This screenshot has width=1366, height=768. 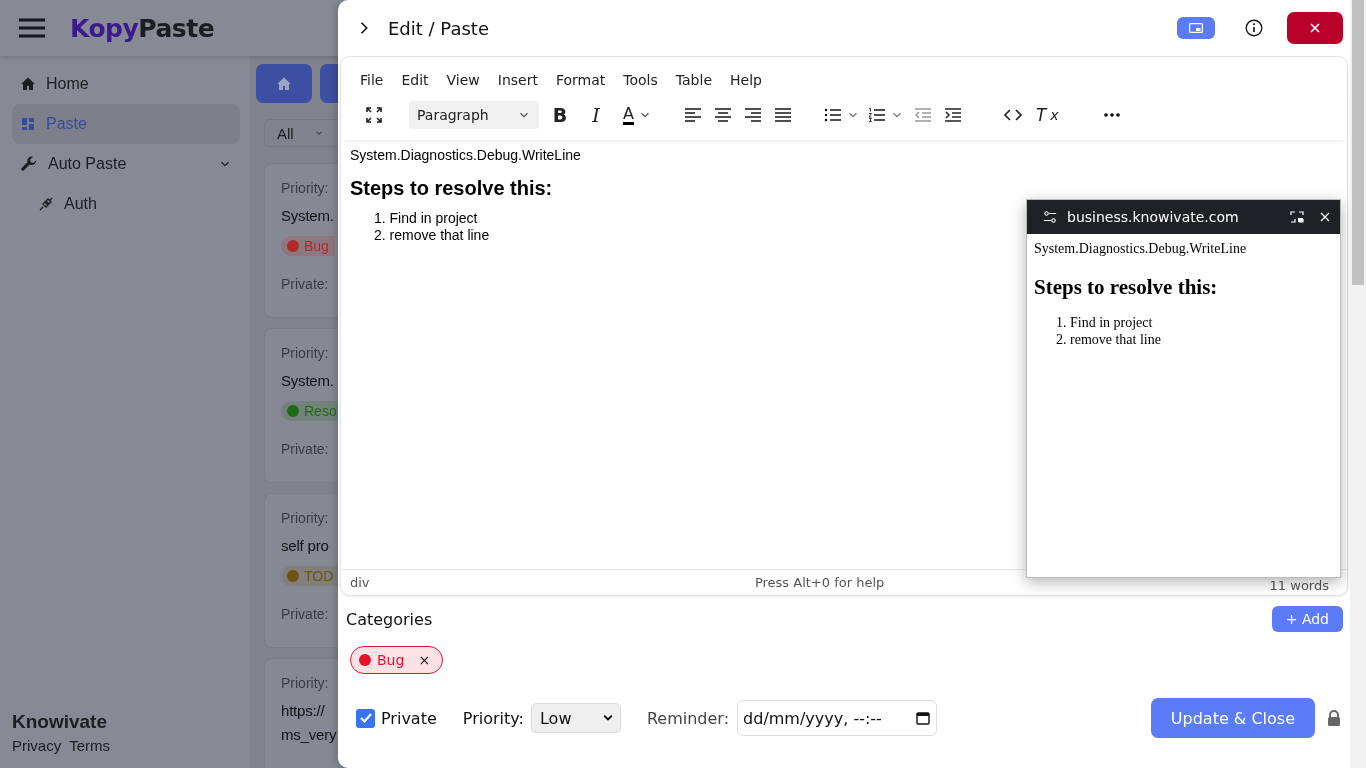 What do you see at coordinates (126, 204) in the screenshot?
I see `nav-item: Auth` at bounding box center [126, 204].